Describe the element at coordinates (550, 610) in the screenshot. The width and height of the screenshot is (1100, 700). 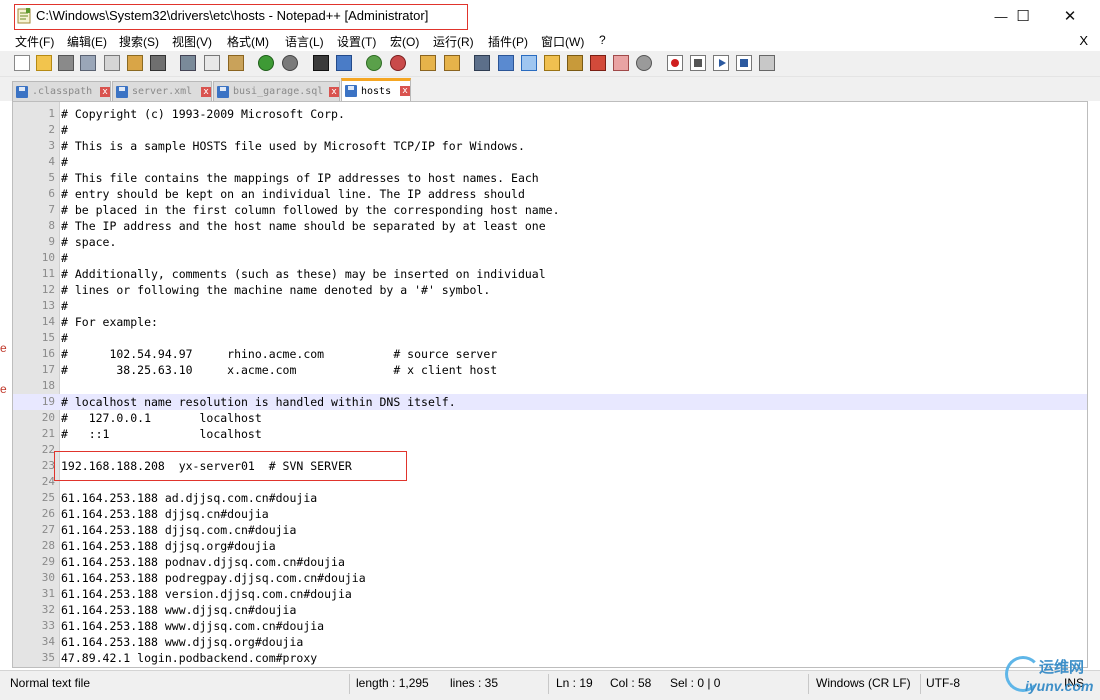
I see `code-line: 32 61.164.253.188 www.djjsq.cn#doujia` at that location.